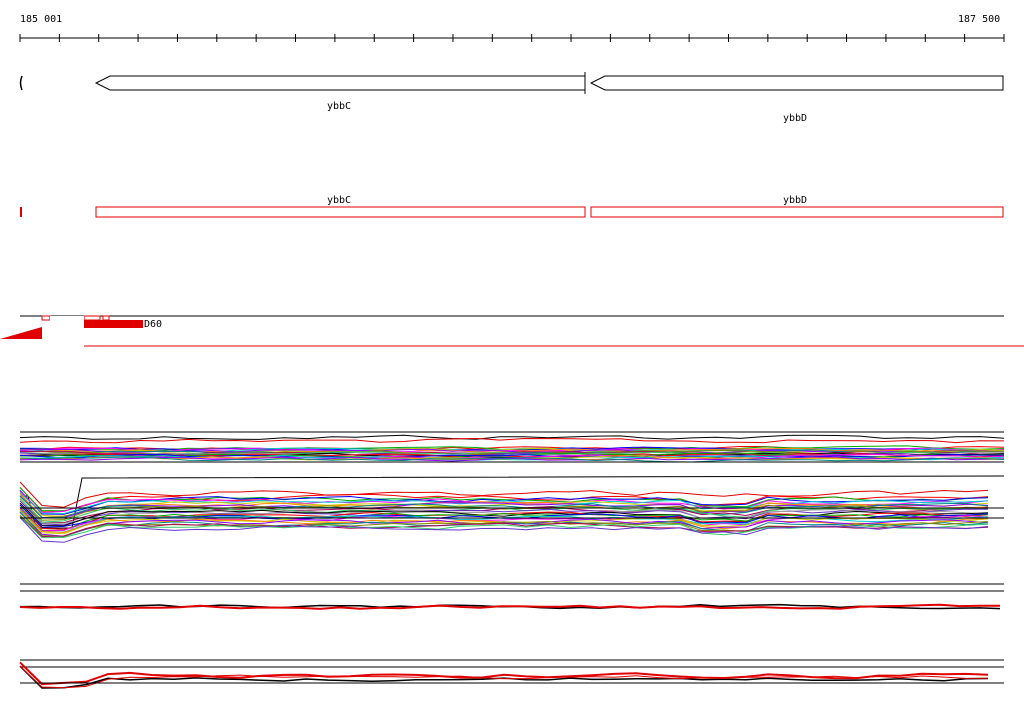 The image size is (1024, 714). Describe the element at coordinates (340, 83) in the screenshot. I see `gene-arrow-ybbc` at that location.